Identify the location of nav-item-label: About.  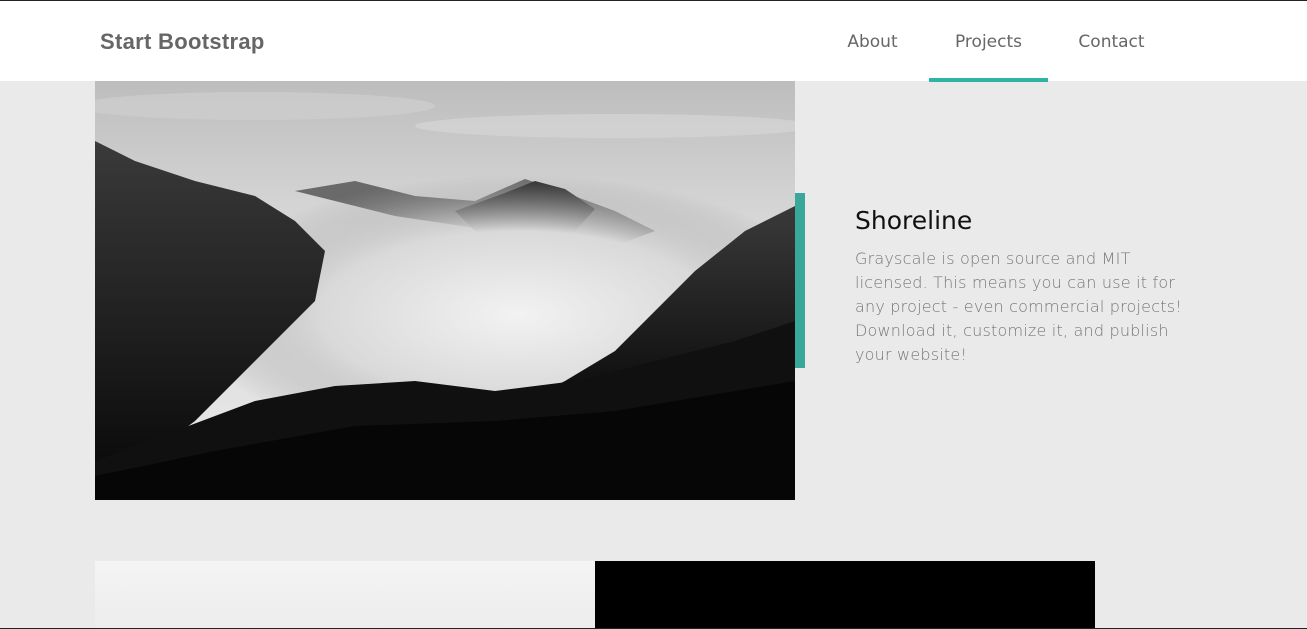
(872, 42).